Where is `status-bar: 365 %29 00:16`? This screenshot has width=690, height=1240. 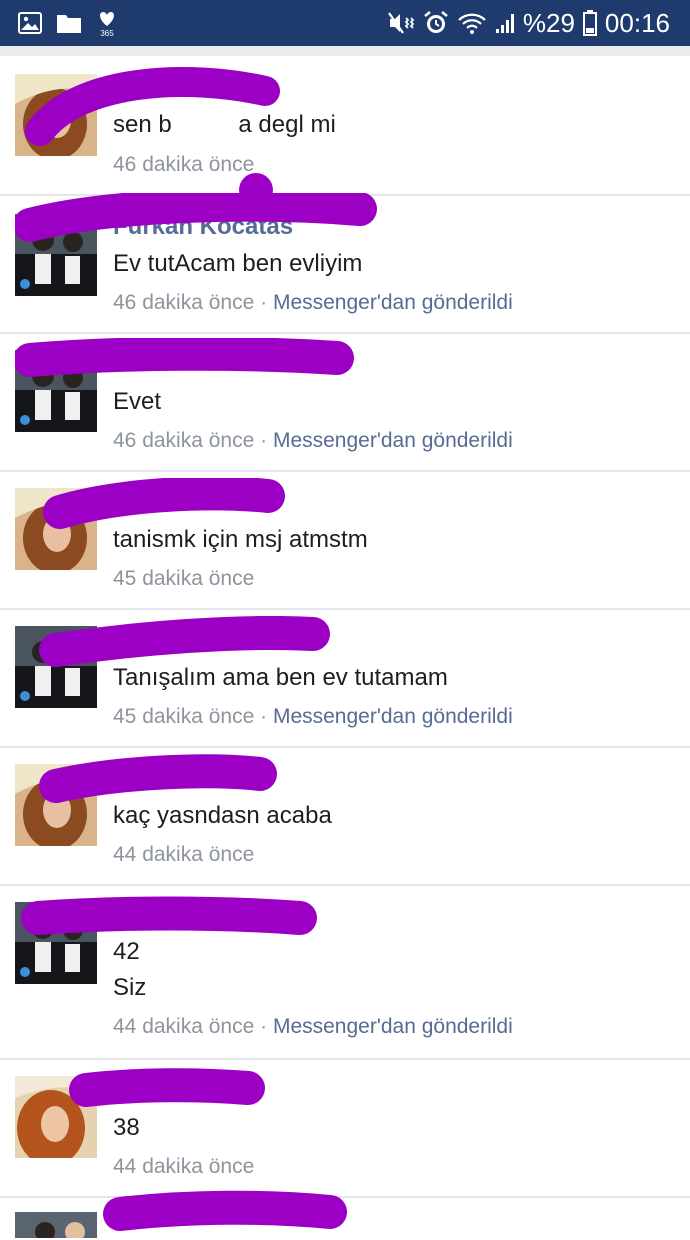 status-bar: 365 %29 00:16 is located at coordinates (345, 23).